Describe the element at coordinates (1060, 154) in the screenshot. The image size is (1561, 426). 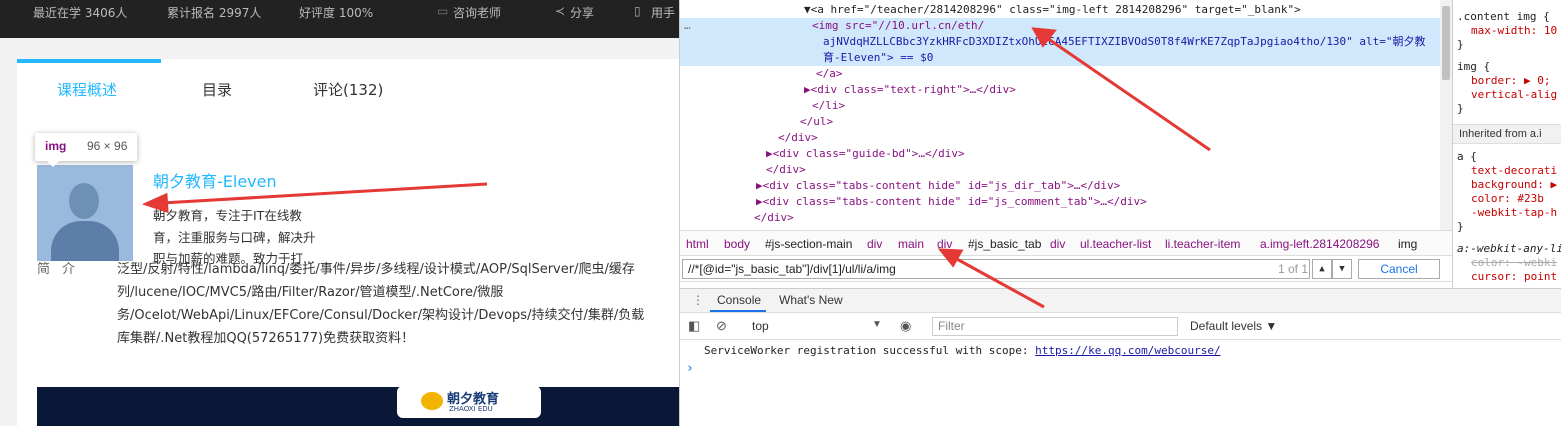
I see `dom-node-guide-bd: ▶<div class="guide-bd">…</div>` at that location.